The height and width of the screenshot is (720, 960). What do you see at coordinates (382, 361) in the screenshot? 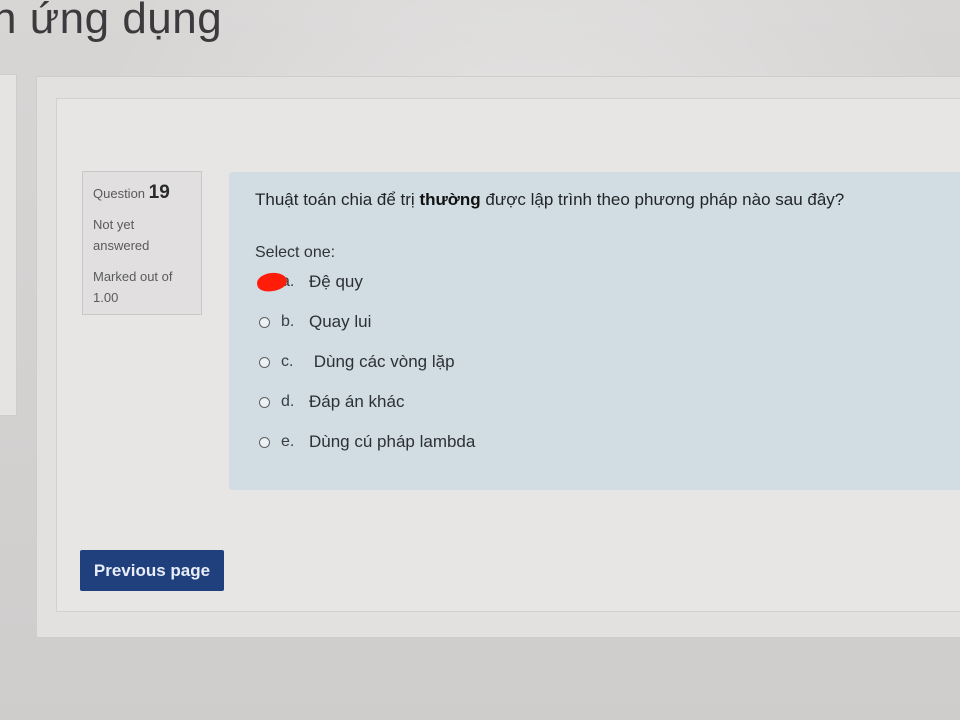
I see `option-text: Dùng các vòng lặp` at bounding box center [382, 361].